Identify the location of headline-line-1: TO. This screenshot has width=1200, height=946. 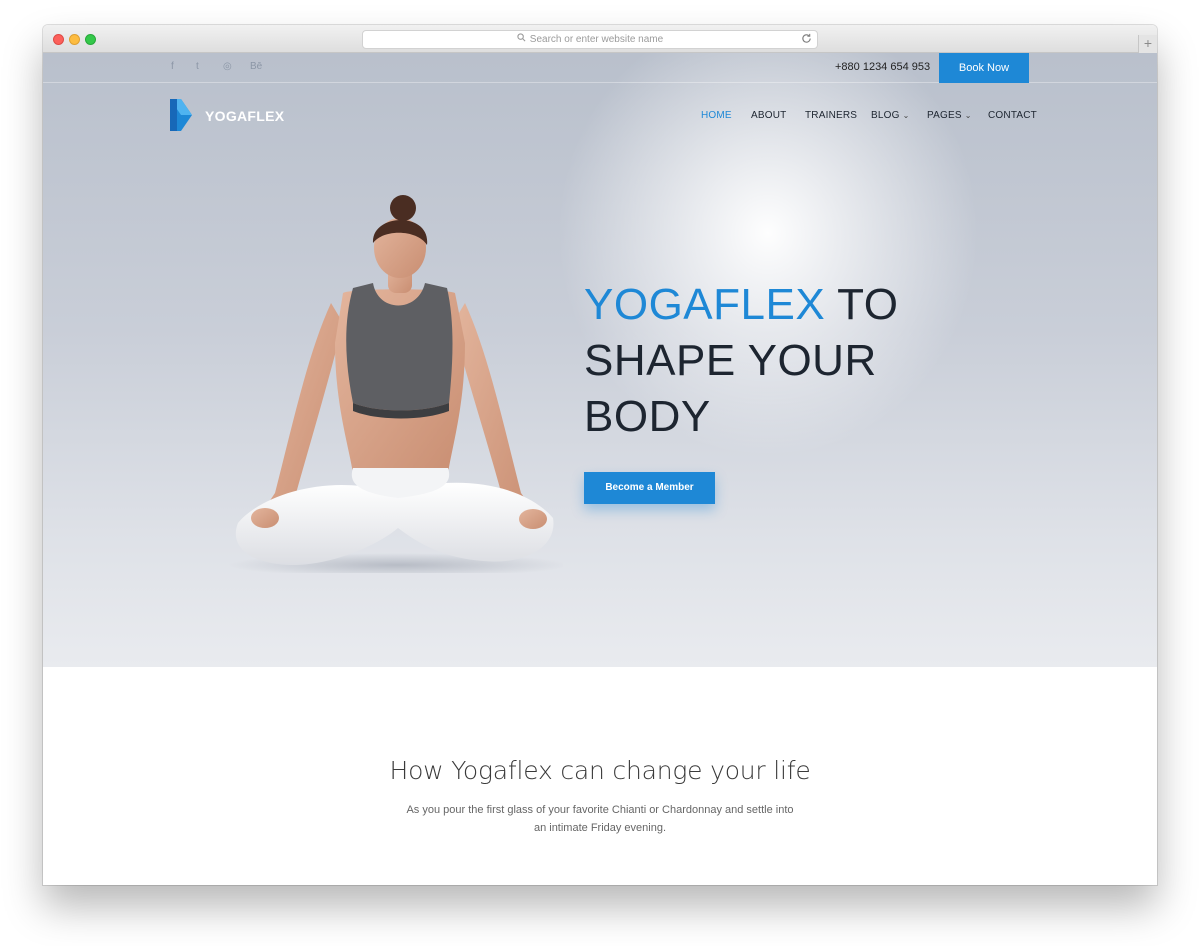
(862, 304).